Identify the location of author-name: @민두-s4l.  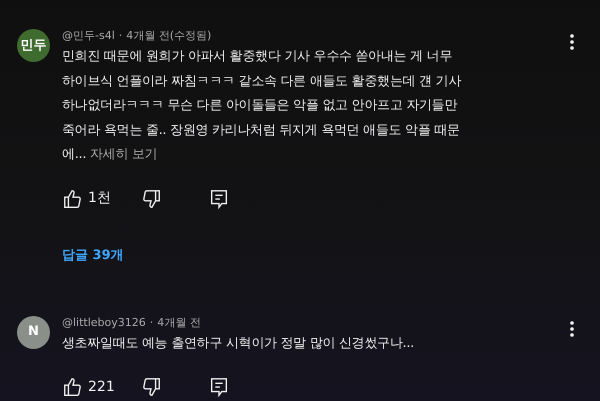
(88, 36).